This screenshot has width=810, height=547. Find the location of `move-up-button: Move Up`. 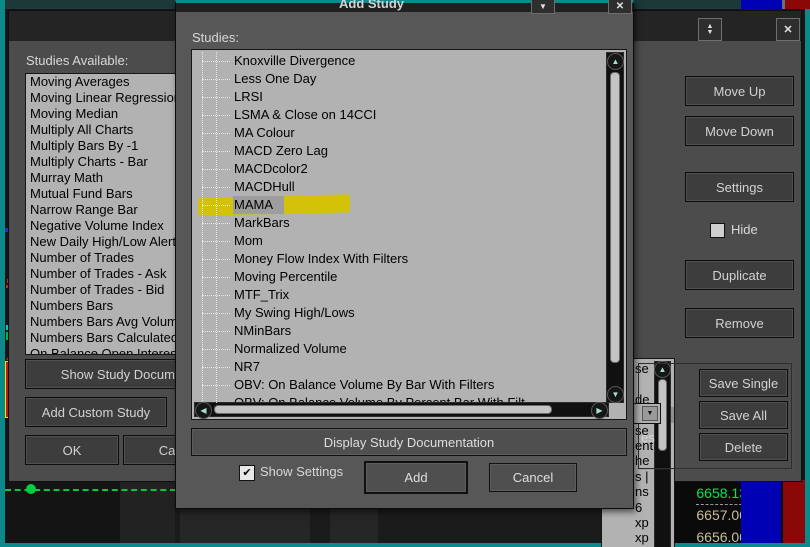

move-up-button: Move Up is located at coordinates (739, 91).